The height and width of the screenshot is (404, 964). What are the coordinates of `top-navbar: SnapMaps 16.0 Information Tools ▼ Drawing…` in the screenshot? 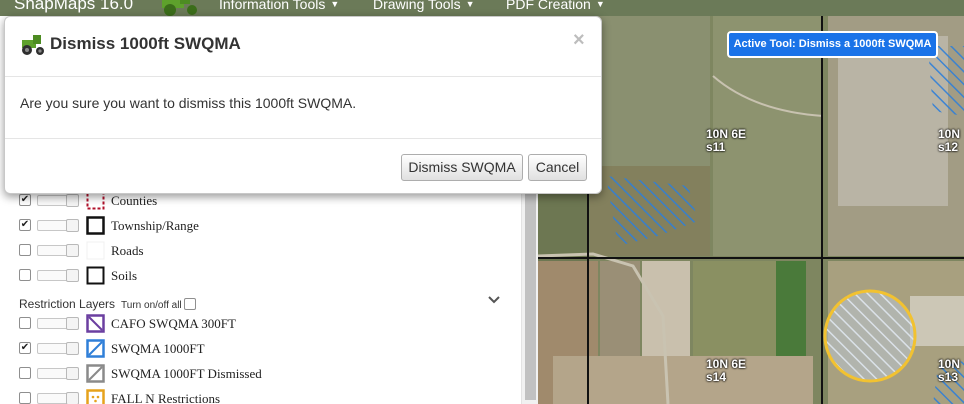 It's located at (482, 8).